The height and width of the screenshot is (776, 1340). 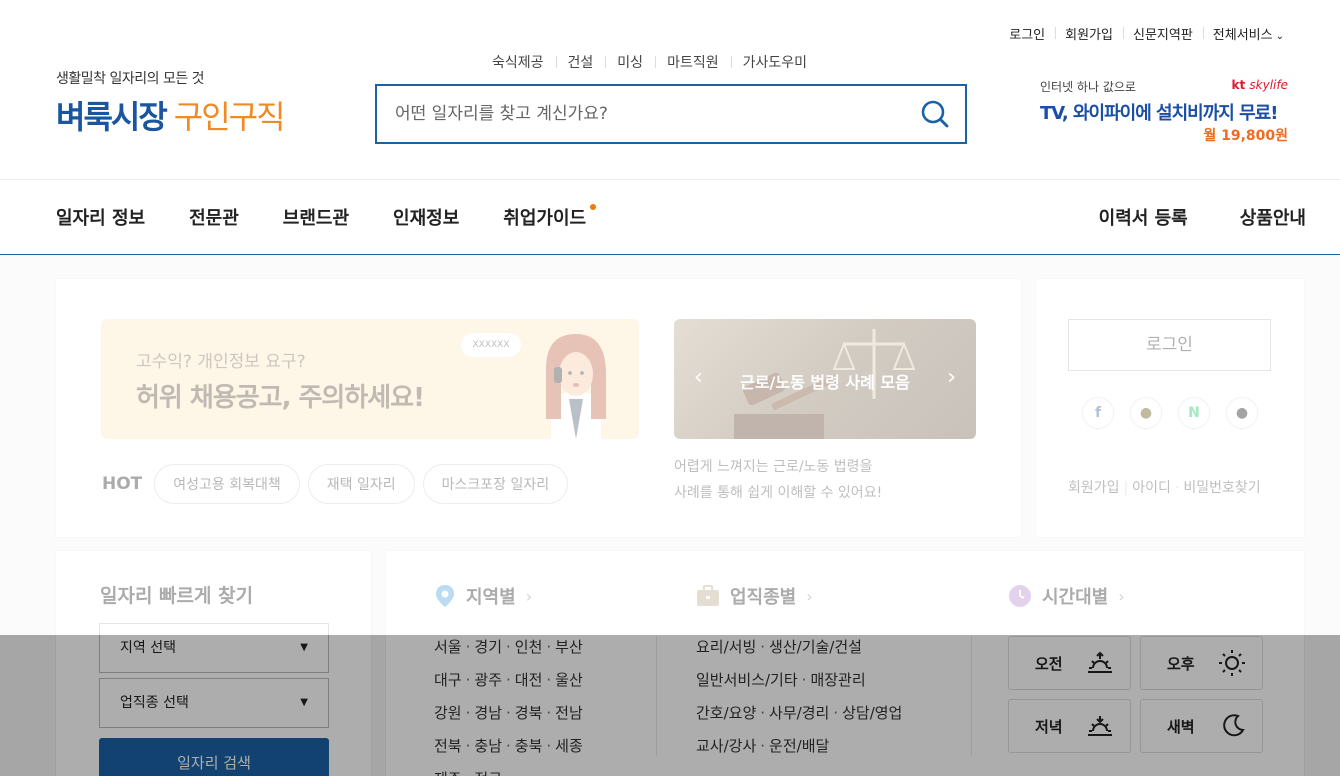 What do you see at coordinates (488, 773) in the screenshot?
I see `region-link: 전국` at bounding box center [488, 773].